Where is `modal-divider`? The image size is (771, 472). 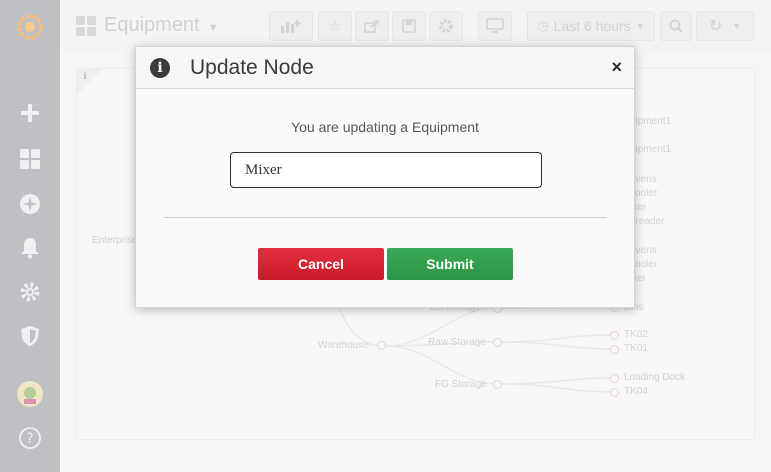 modal-divider is located at coordinates (385, 217).